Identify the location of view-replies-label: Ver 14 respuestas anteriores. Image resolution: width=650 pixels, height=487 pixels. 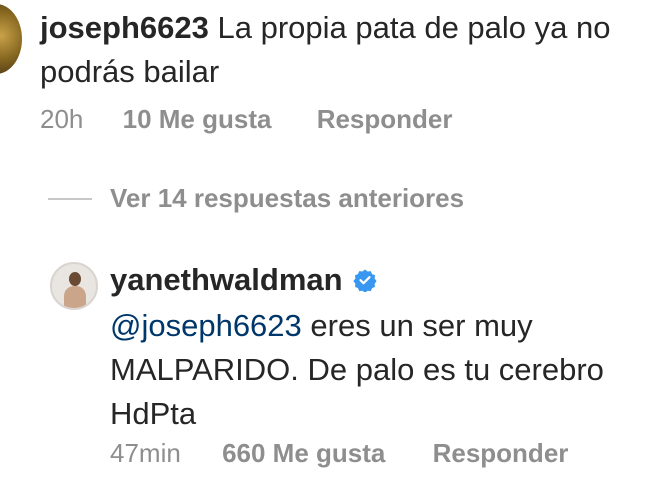
(287, 198).